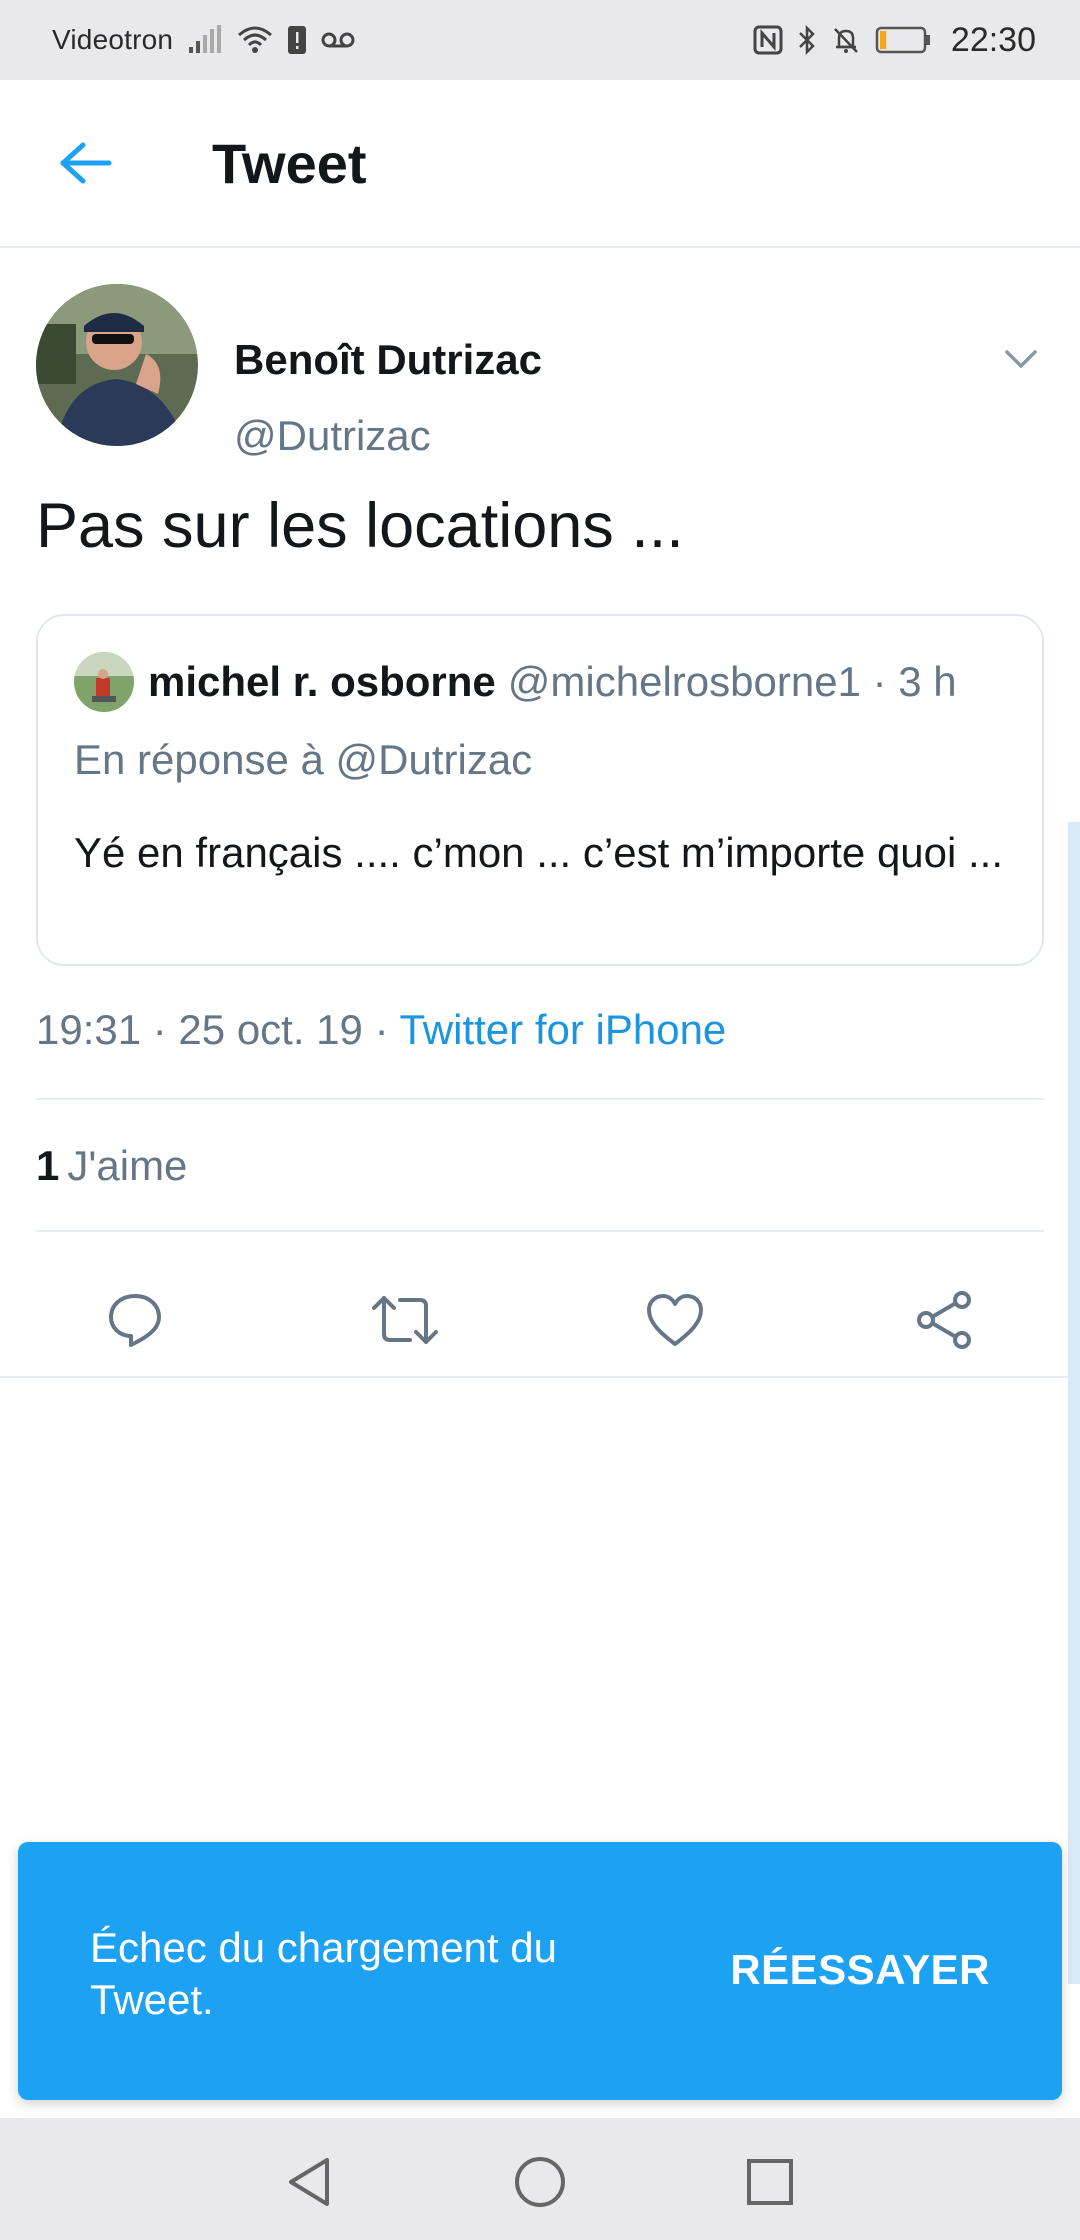 Image resolution: width=1080 pixels, height=2240 pixels. I want to click on signal-icon, so click(205, 40).